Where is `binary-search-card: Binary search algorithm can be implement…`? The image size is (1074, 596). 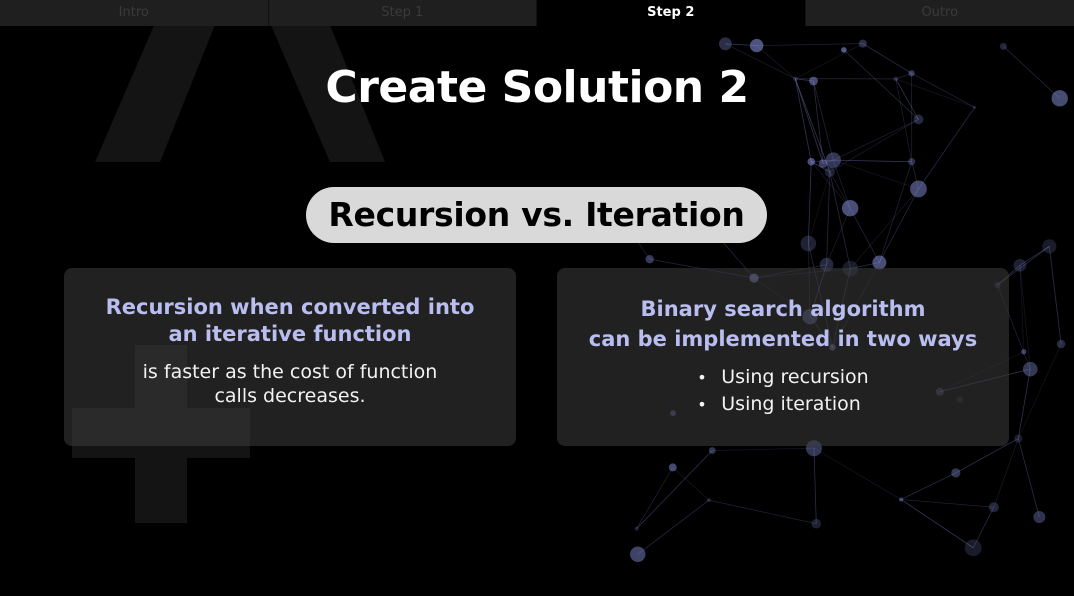 binary-search-card: Binary search algorithm can be implement… is located at coordinates (783, 357).